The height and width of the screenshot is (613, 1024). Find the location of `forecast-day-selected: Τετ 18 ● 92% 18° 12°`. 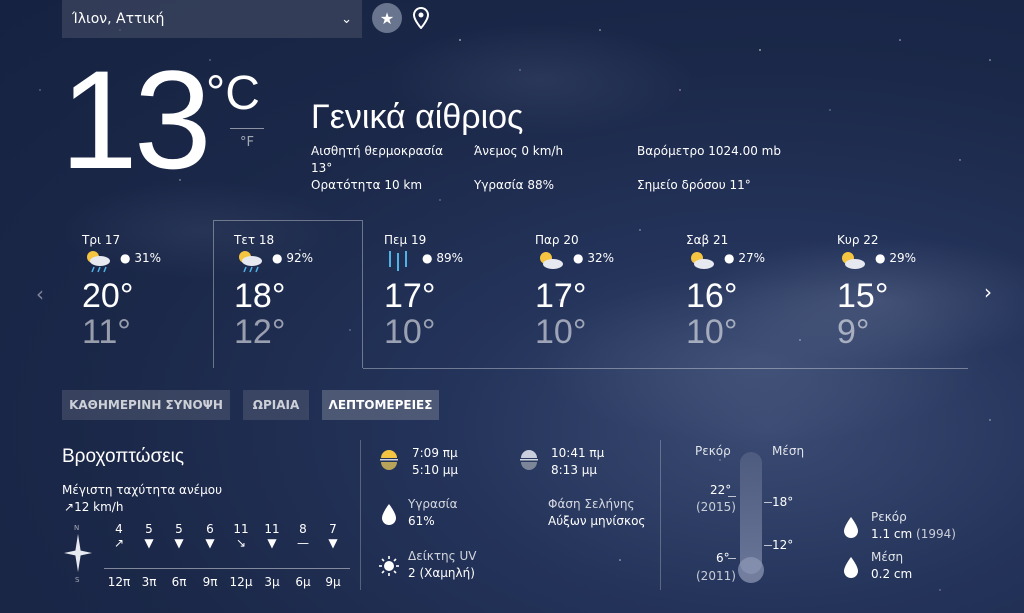

forecast-day-selected: Τετ 18 ● 92% 18° 12° is located at coordinates (309, 298).